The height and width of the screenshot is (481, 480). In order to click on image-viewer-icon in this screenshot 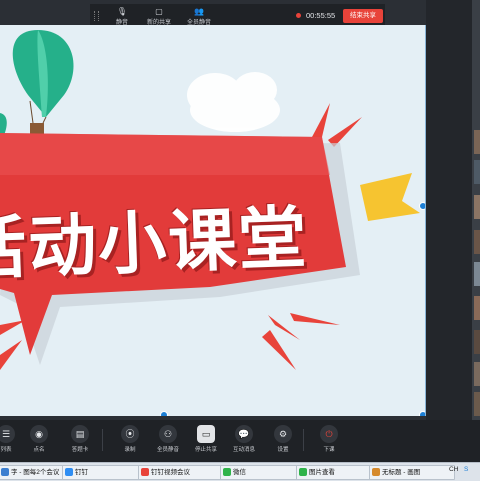, I will do `click(303, 472)`.